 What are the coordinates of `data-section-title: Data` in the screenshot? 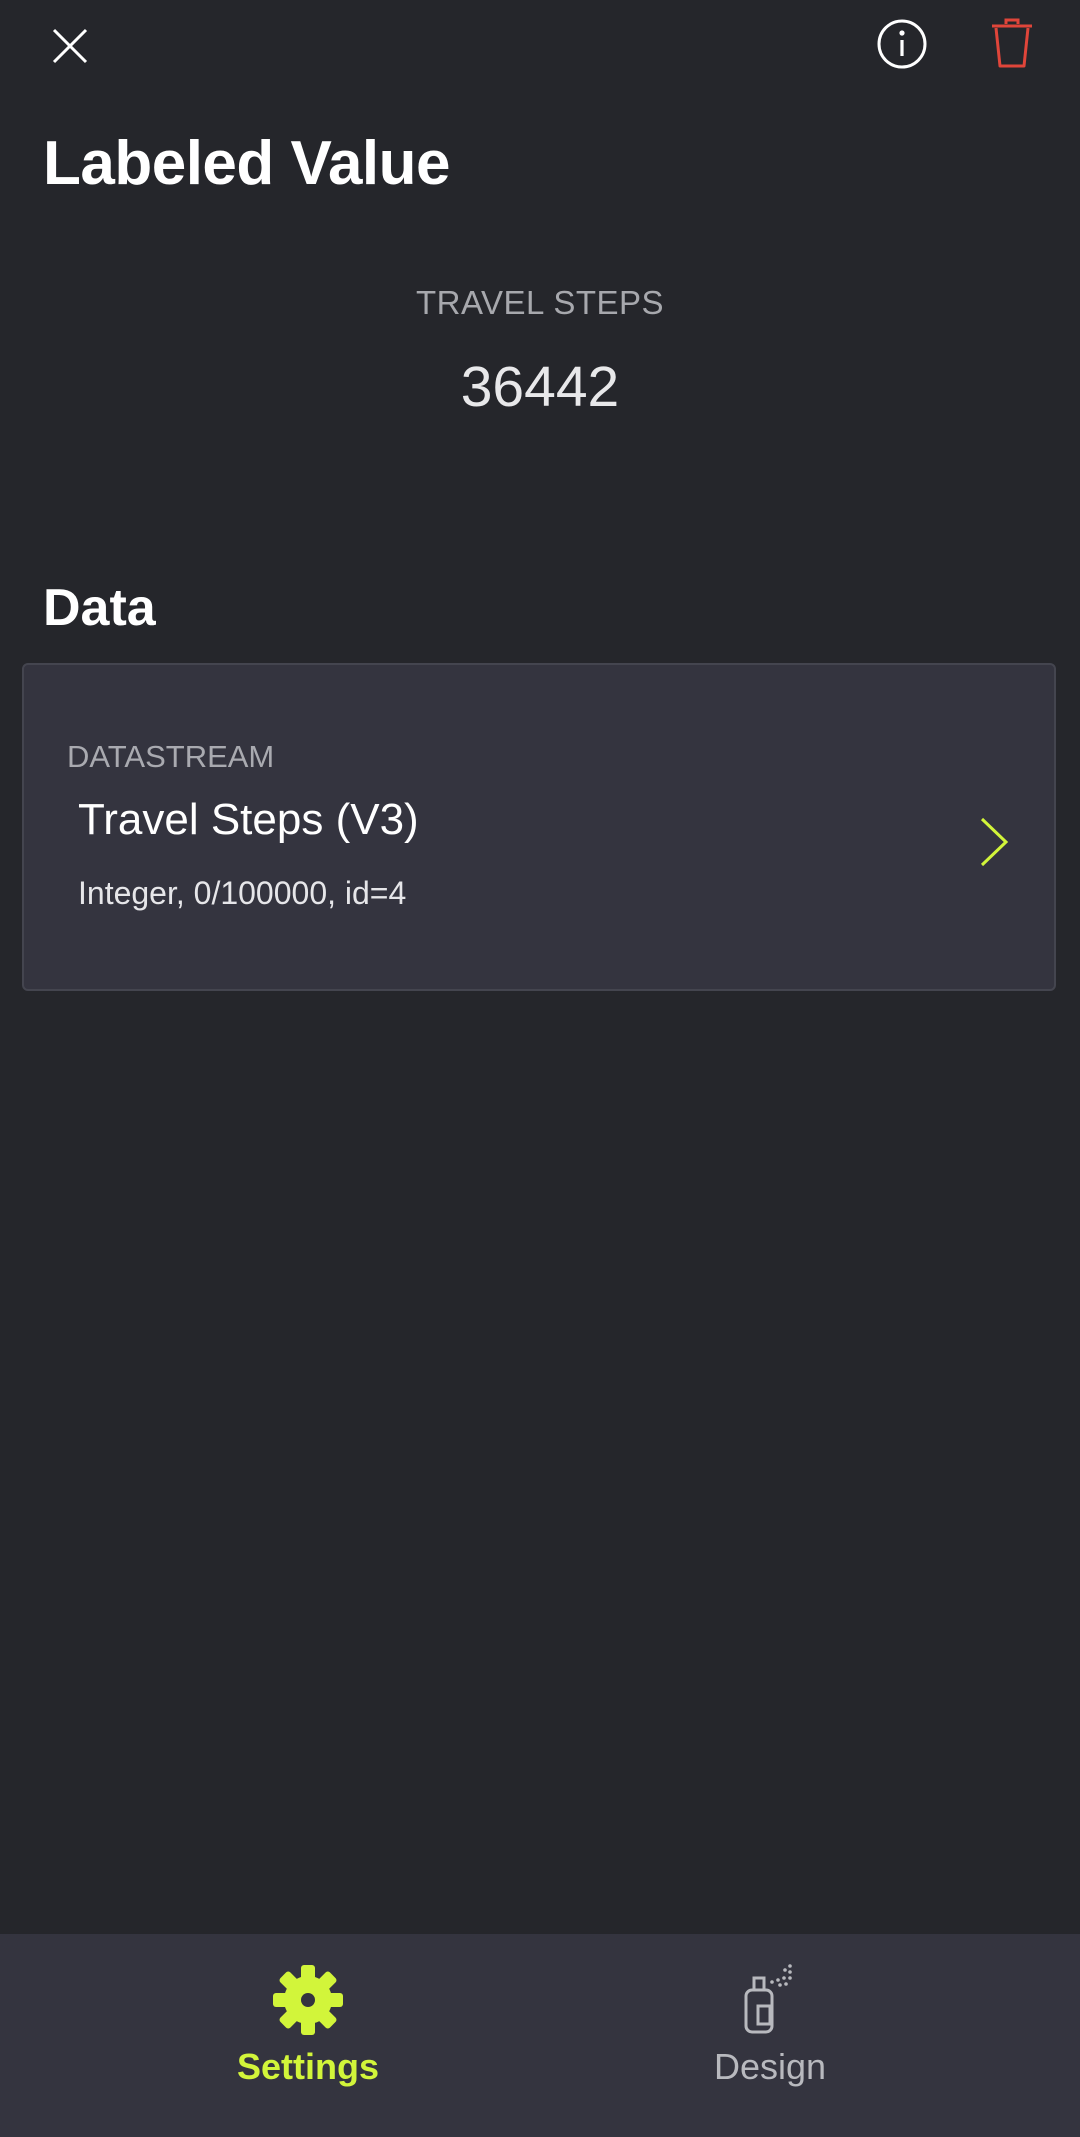 It's located at (99, 608).